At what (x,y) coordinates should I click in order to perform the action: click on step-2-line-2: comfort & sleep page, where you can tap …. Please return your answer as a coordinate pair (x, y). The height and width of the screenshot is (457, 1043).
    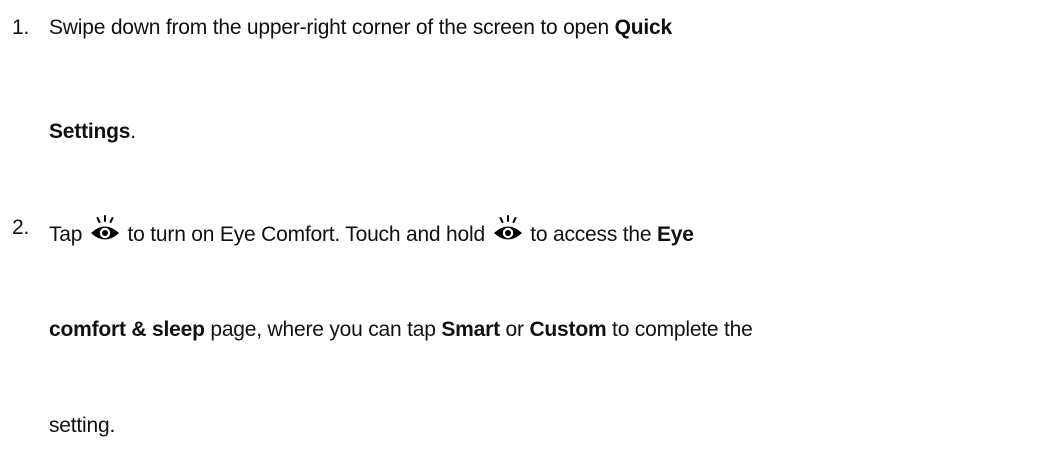
    Looking at the image, I should click on (401, 330).